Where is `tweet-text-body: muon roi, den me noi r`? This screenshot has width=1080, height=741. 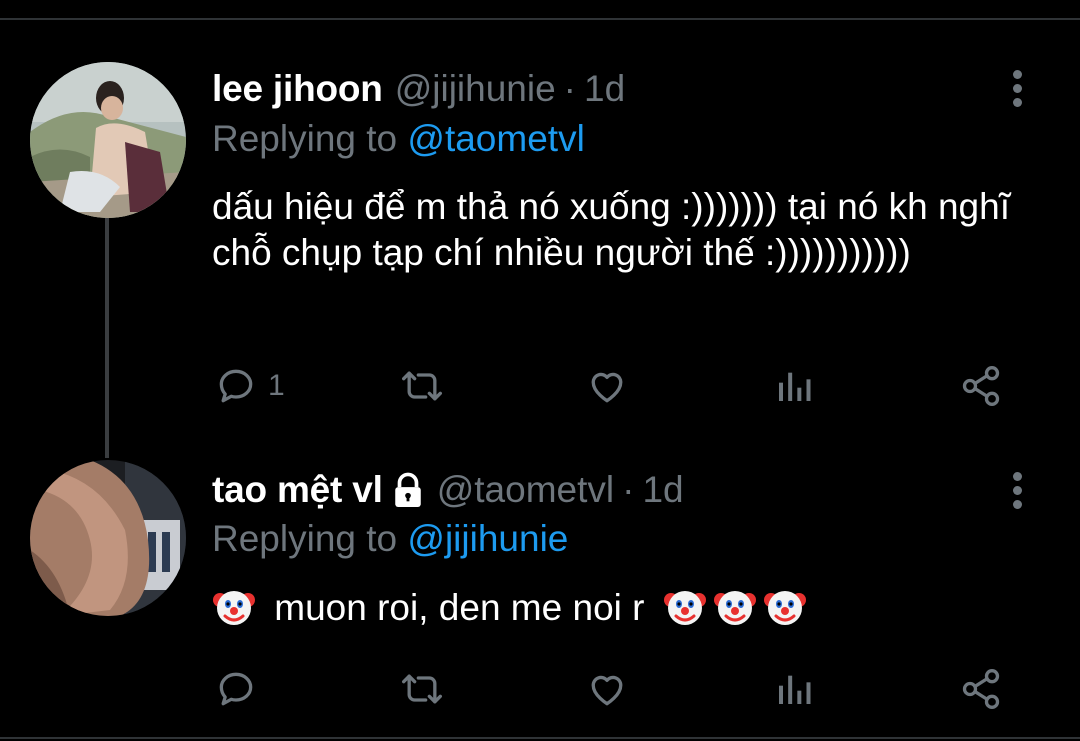 tweet-text-body: muon roi, den me noi r is located at coordinates (459, 607).